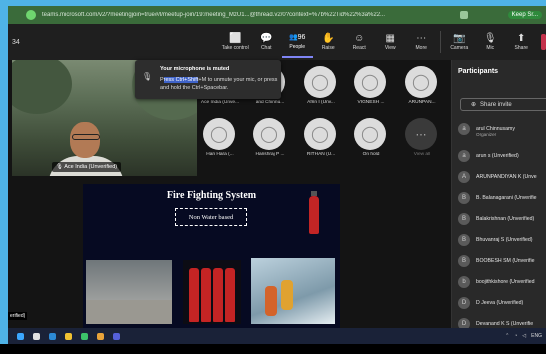  Describe the element at coordinates (536, 336) in the screenshot. I see `language-indicator: ENG` at that location.